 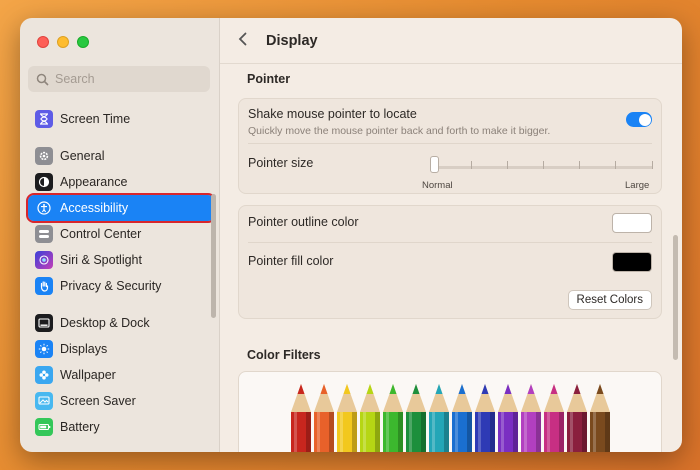 I want to click on sidebar-item-label: Control Center, so click(x=101, y=234).